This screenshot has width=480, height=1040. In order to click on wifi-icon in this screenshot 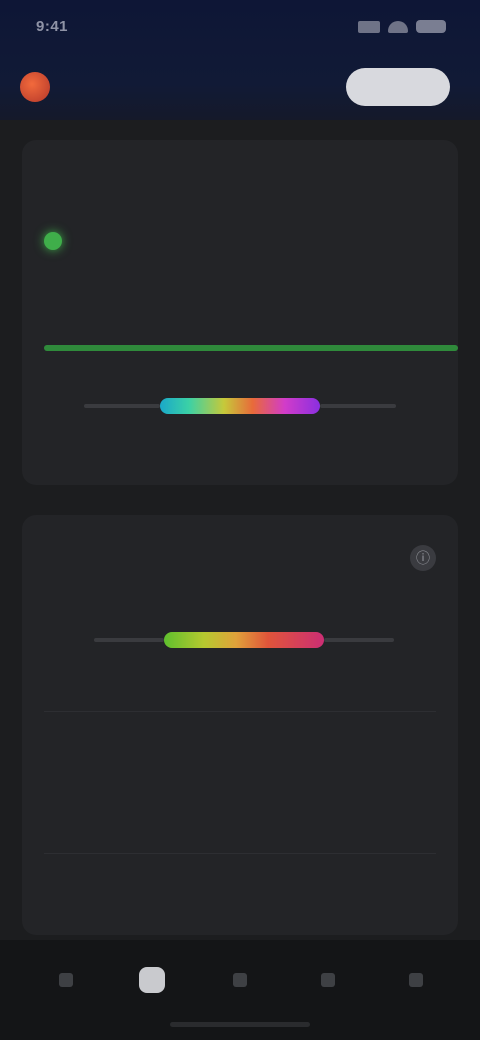, I will do `click(398, 26)`.